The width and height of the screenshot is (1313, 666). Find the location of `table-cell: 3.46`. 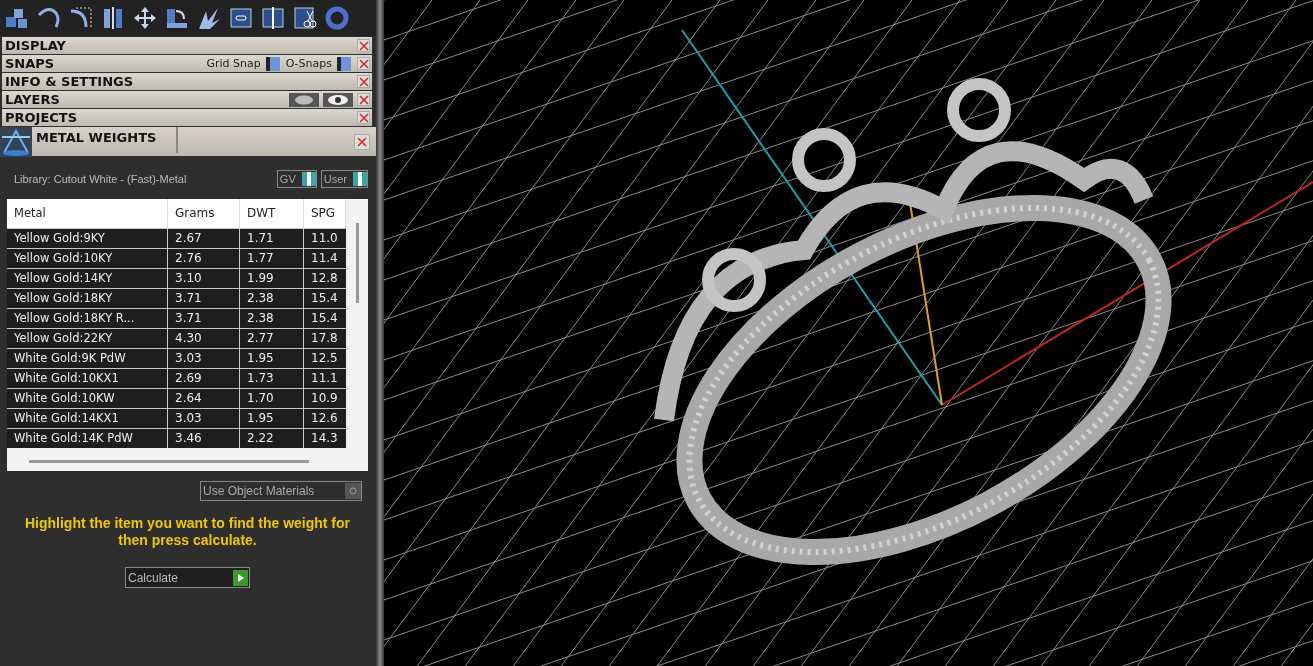

table-cell: 3.46 is located at coordinates (204, 438).